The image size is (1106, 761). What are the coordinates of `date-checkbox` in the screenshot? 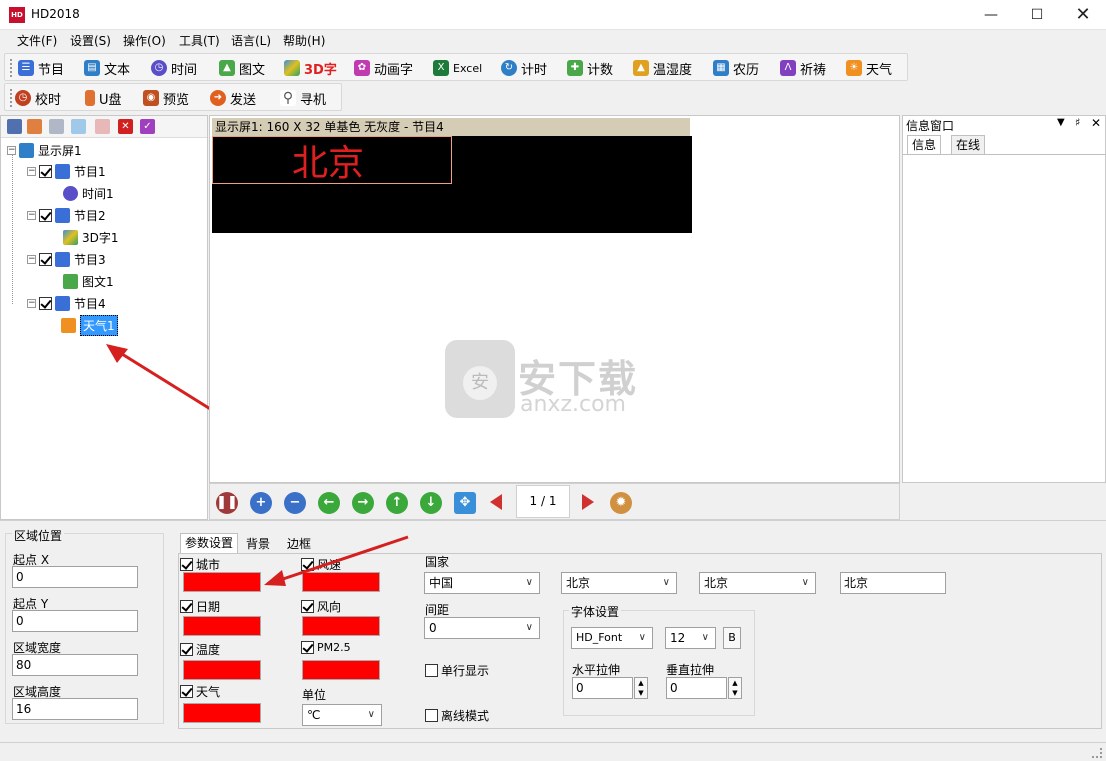 It's located at (186, 606).